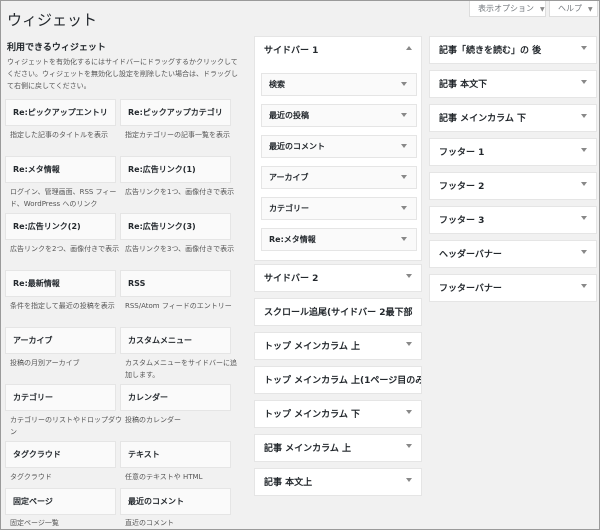 This screenshot has height=530, width=600. I want to click on sidebar-area-title: サイドバー 1, so click(291, 51).